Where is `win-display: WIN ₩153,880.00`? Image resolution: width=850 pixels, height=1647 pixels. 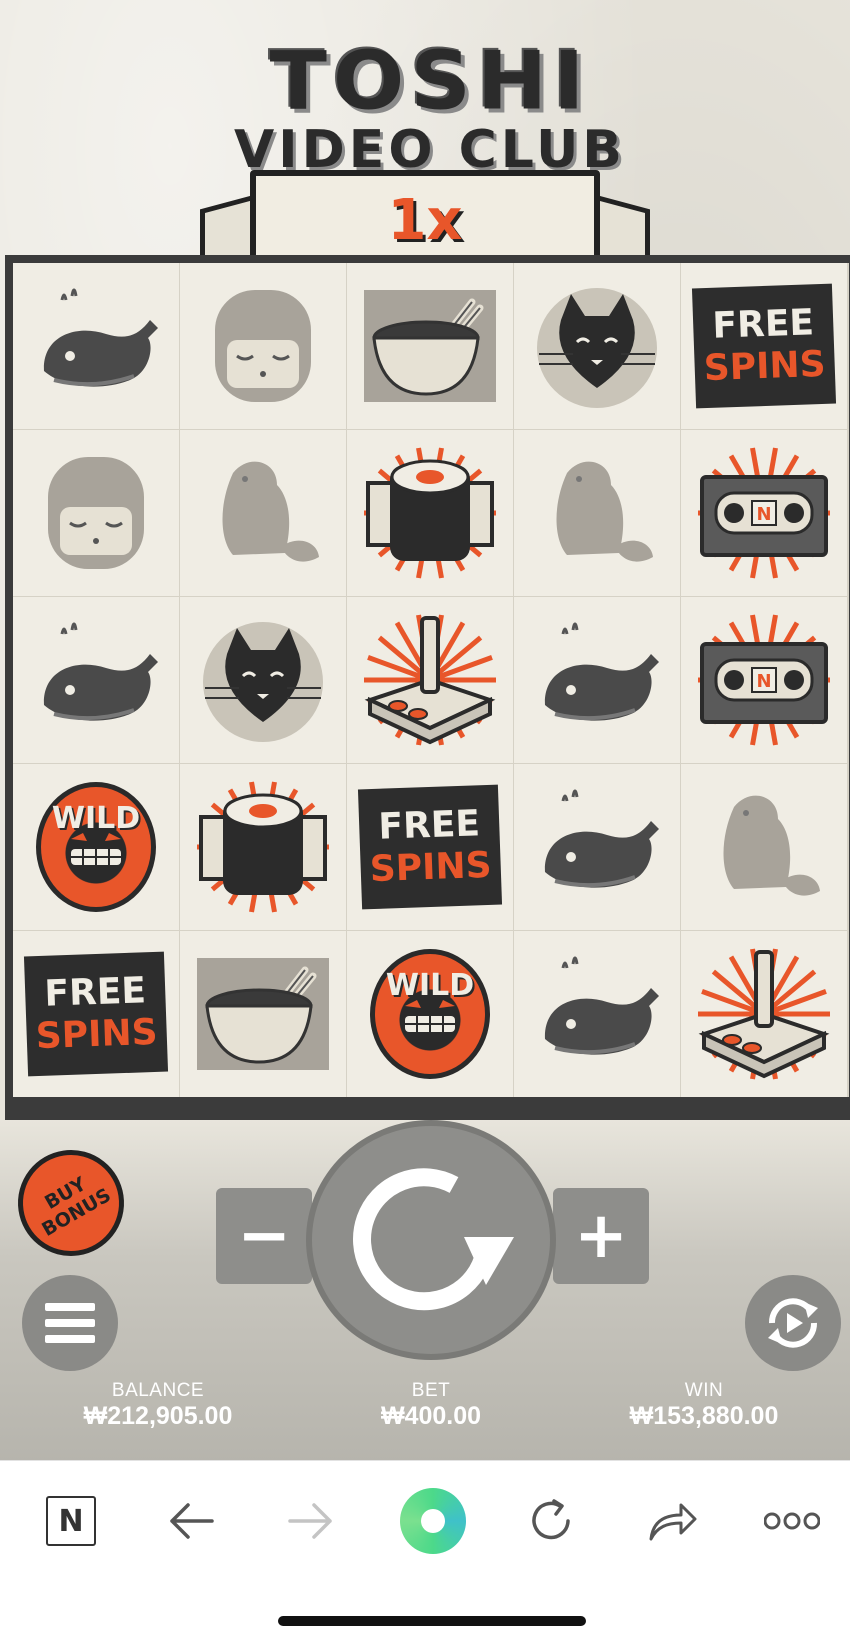
win-display: WIN ₩153,880.00 is located at coordinates (704, 1405).